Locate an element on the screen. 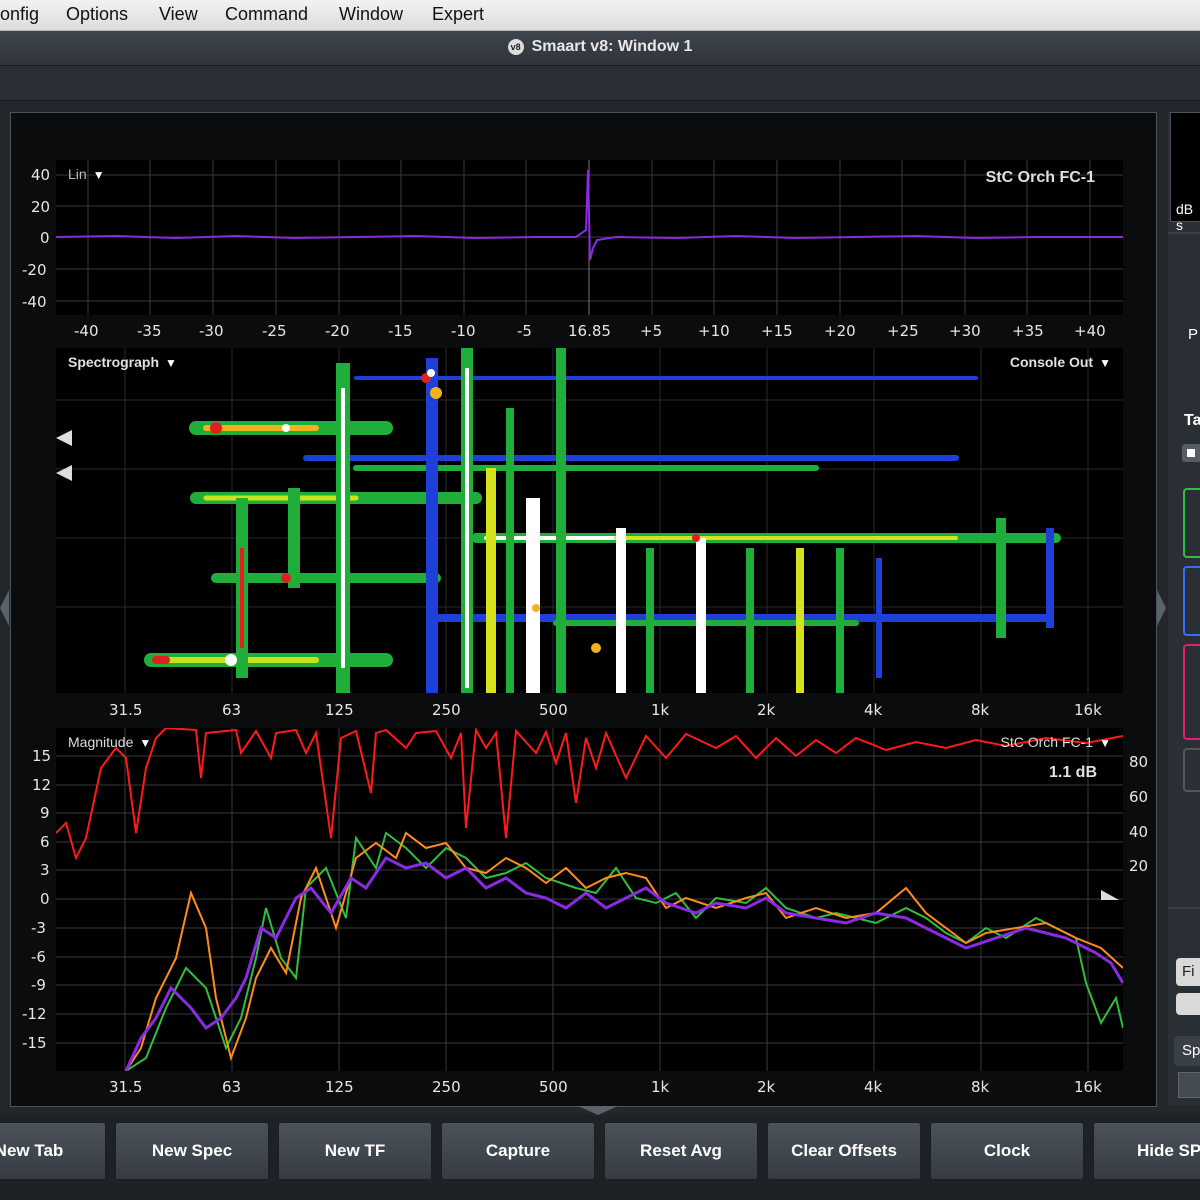  new-tf-button: New TF is located at coordinates (355, 1151).